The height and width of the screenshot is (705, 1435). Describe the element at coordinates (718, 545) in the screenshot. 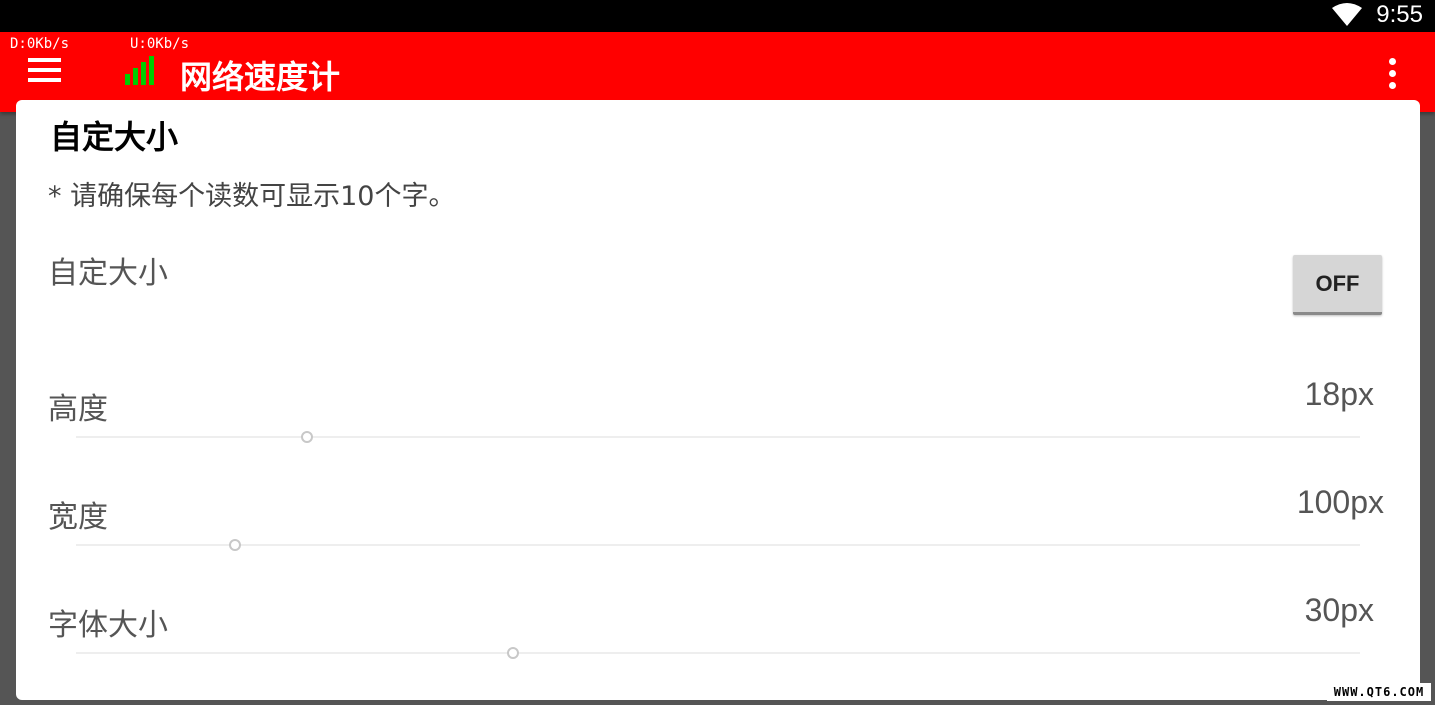

I see `width-slider` at that location.